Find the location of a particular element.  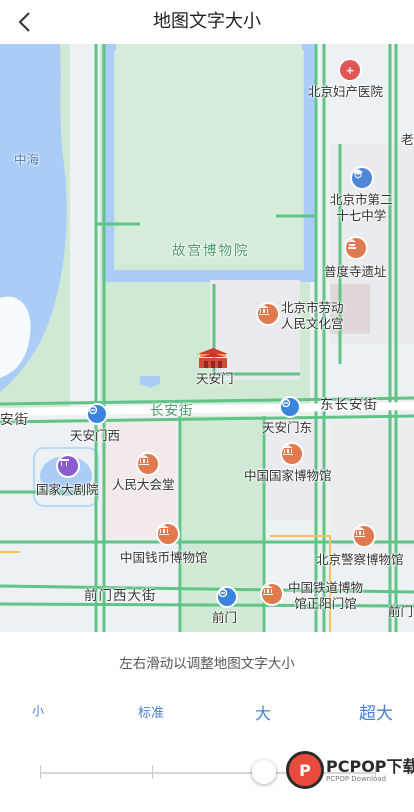

label-school-line2: 十七中学 is located at coordinates (361, 215).